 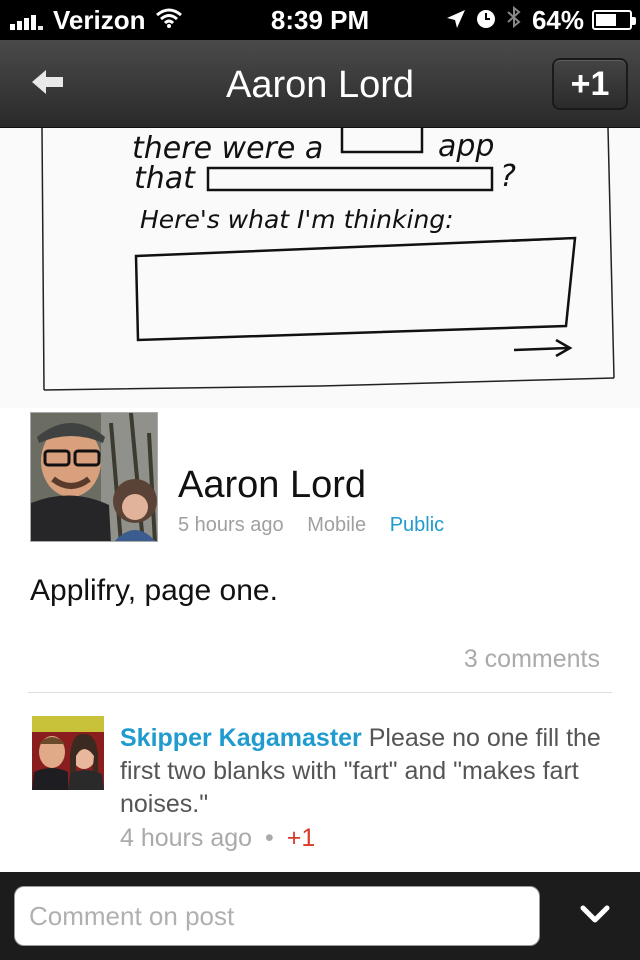 I want to click on sketch-line3: Here's what I'm thinking:, so click(x=297, y=219).